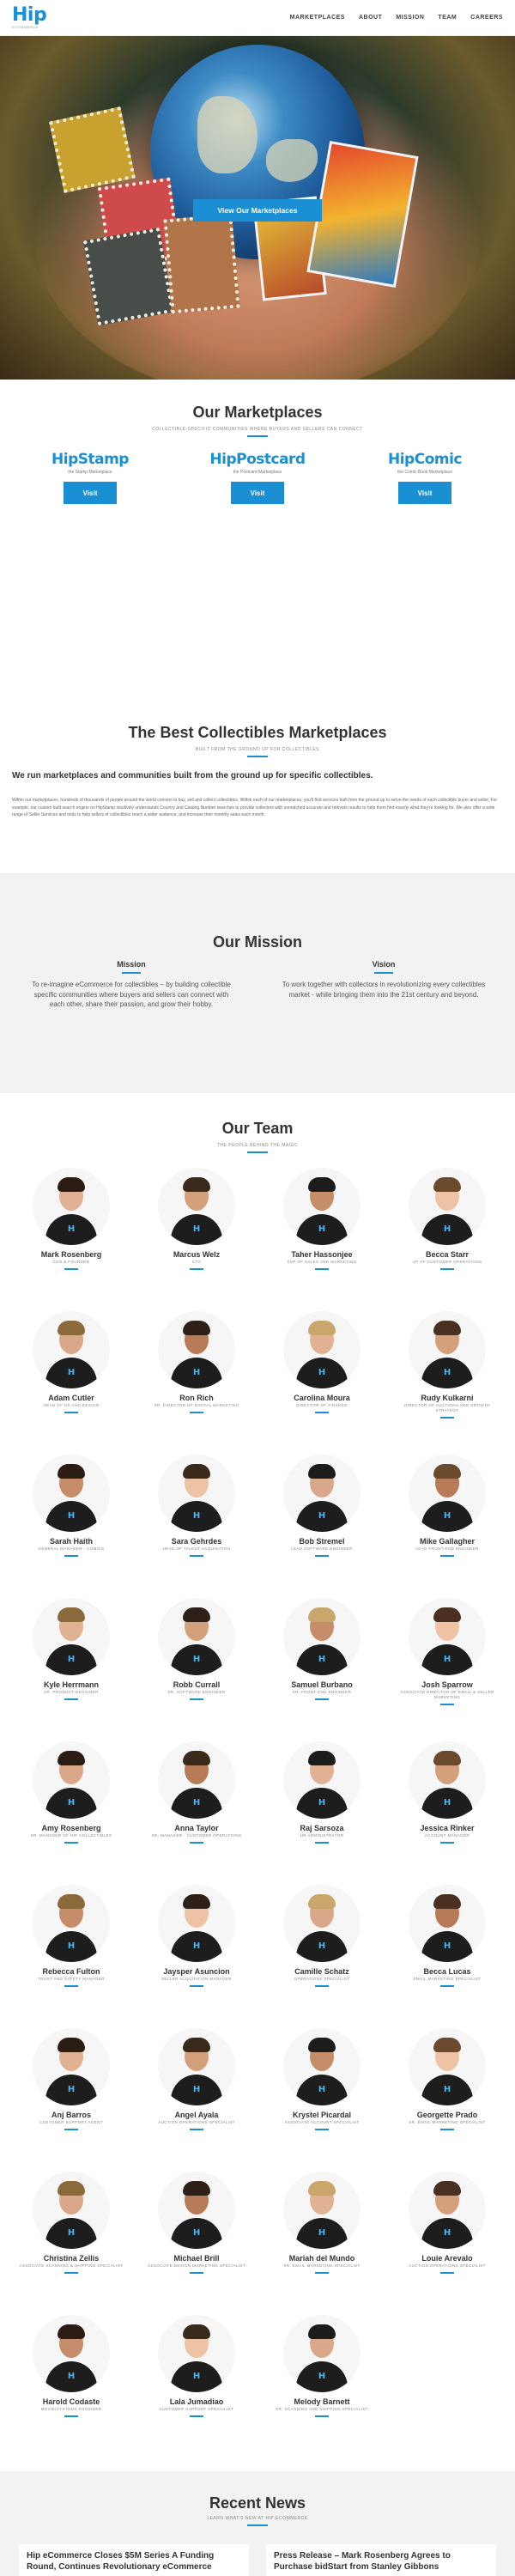  Describe the element at coordinates (71, 1836) in the screenshot. I see `team-member-role: SR. MANAGER OF HIP COLLECTIBLES` at that location.